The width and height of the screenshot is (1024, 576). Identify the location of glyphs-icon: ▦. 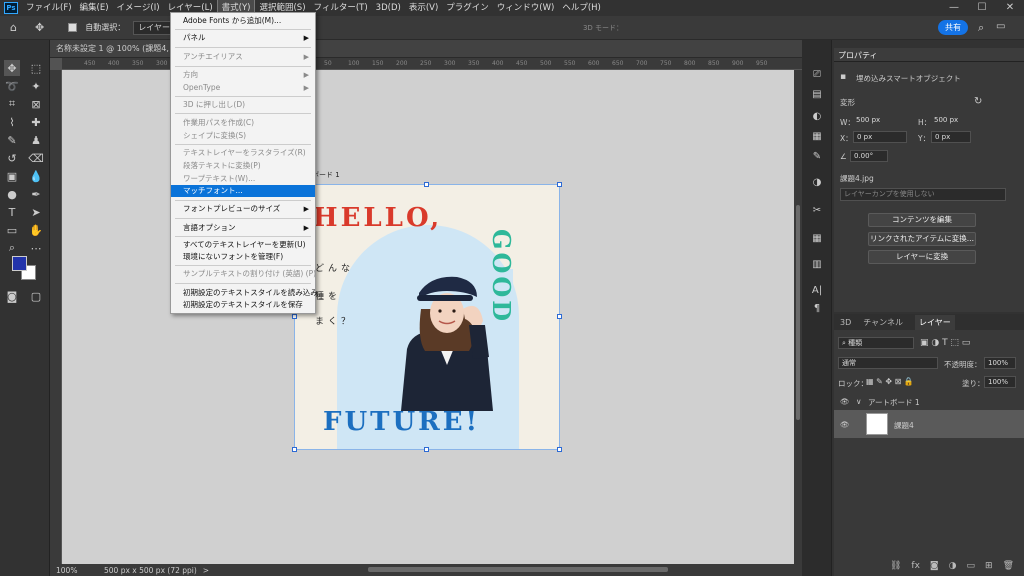
(817, 239).